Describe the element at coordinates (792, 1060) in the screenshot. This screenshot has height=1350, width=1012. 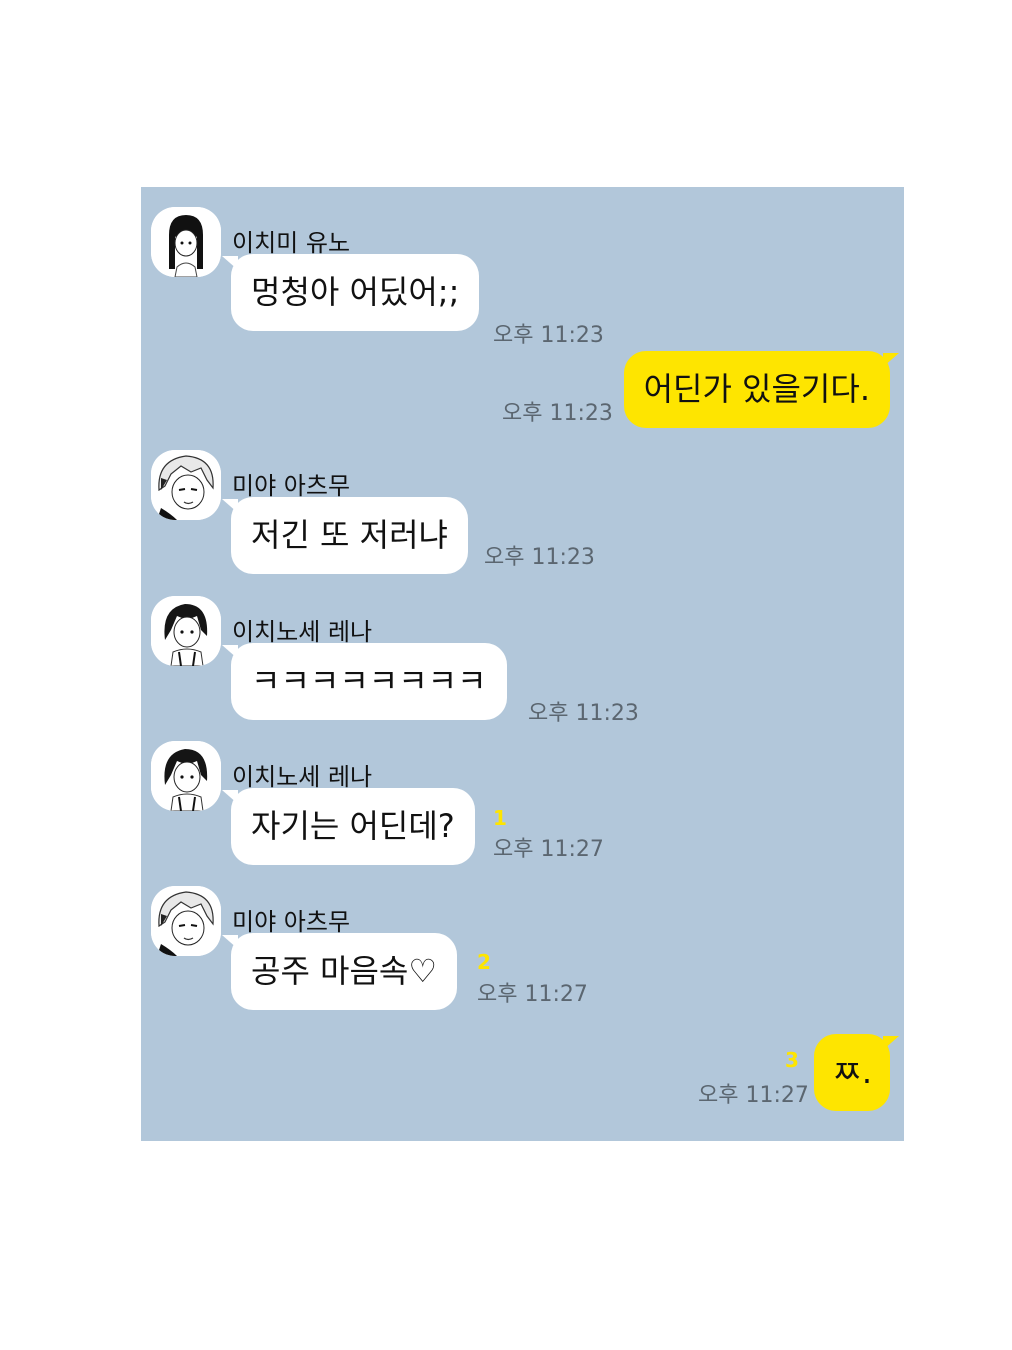
I see `unread-count: 3` at that location.